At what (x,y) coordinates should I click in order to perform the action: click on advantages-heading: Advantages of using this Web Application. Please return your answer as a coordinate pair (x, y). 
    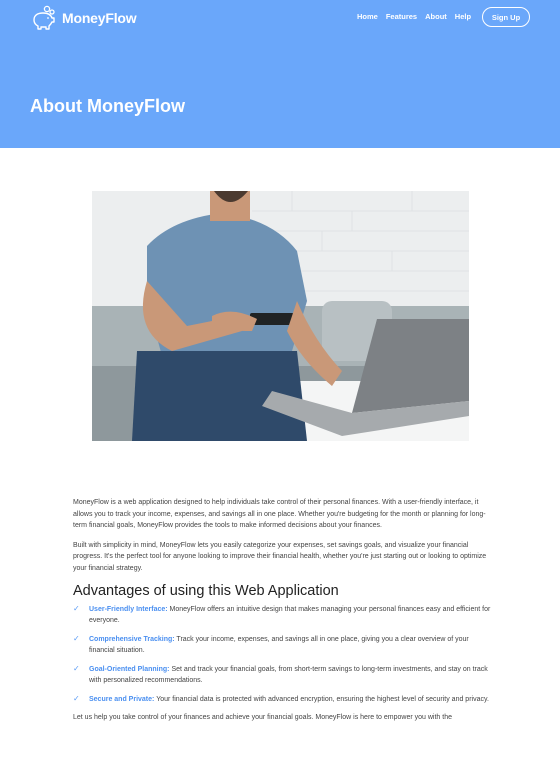
    Looking at the image, I should click on (206, 591).